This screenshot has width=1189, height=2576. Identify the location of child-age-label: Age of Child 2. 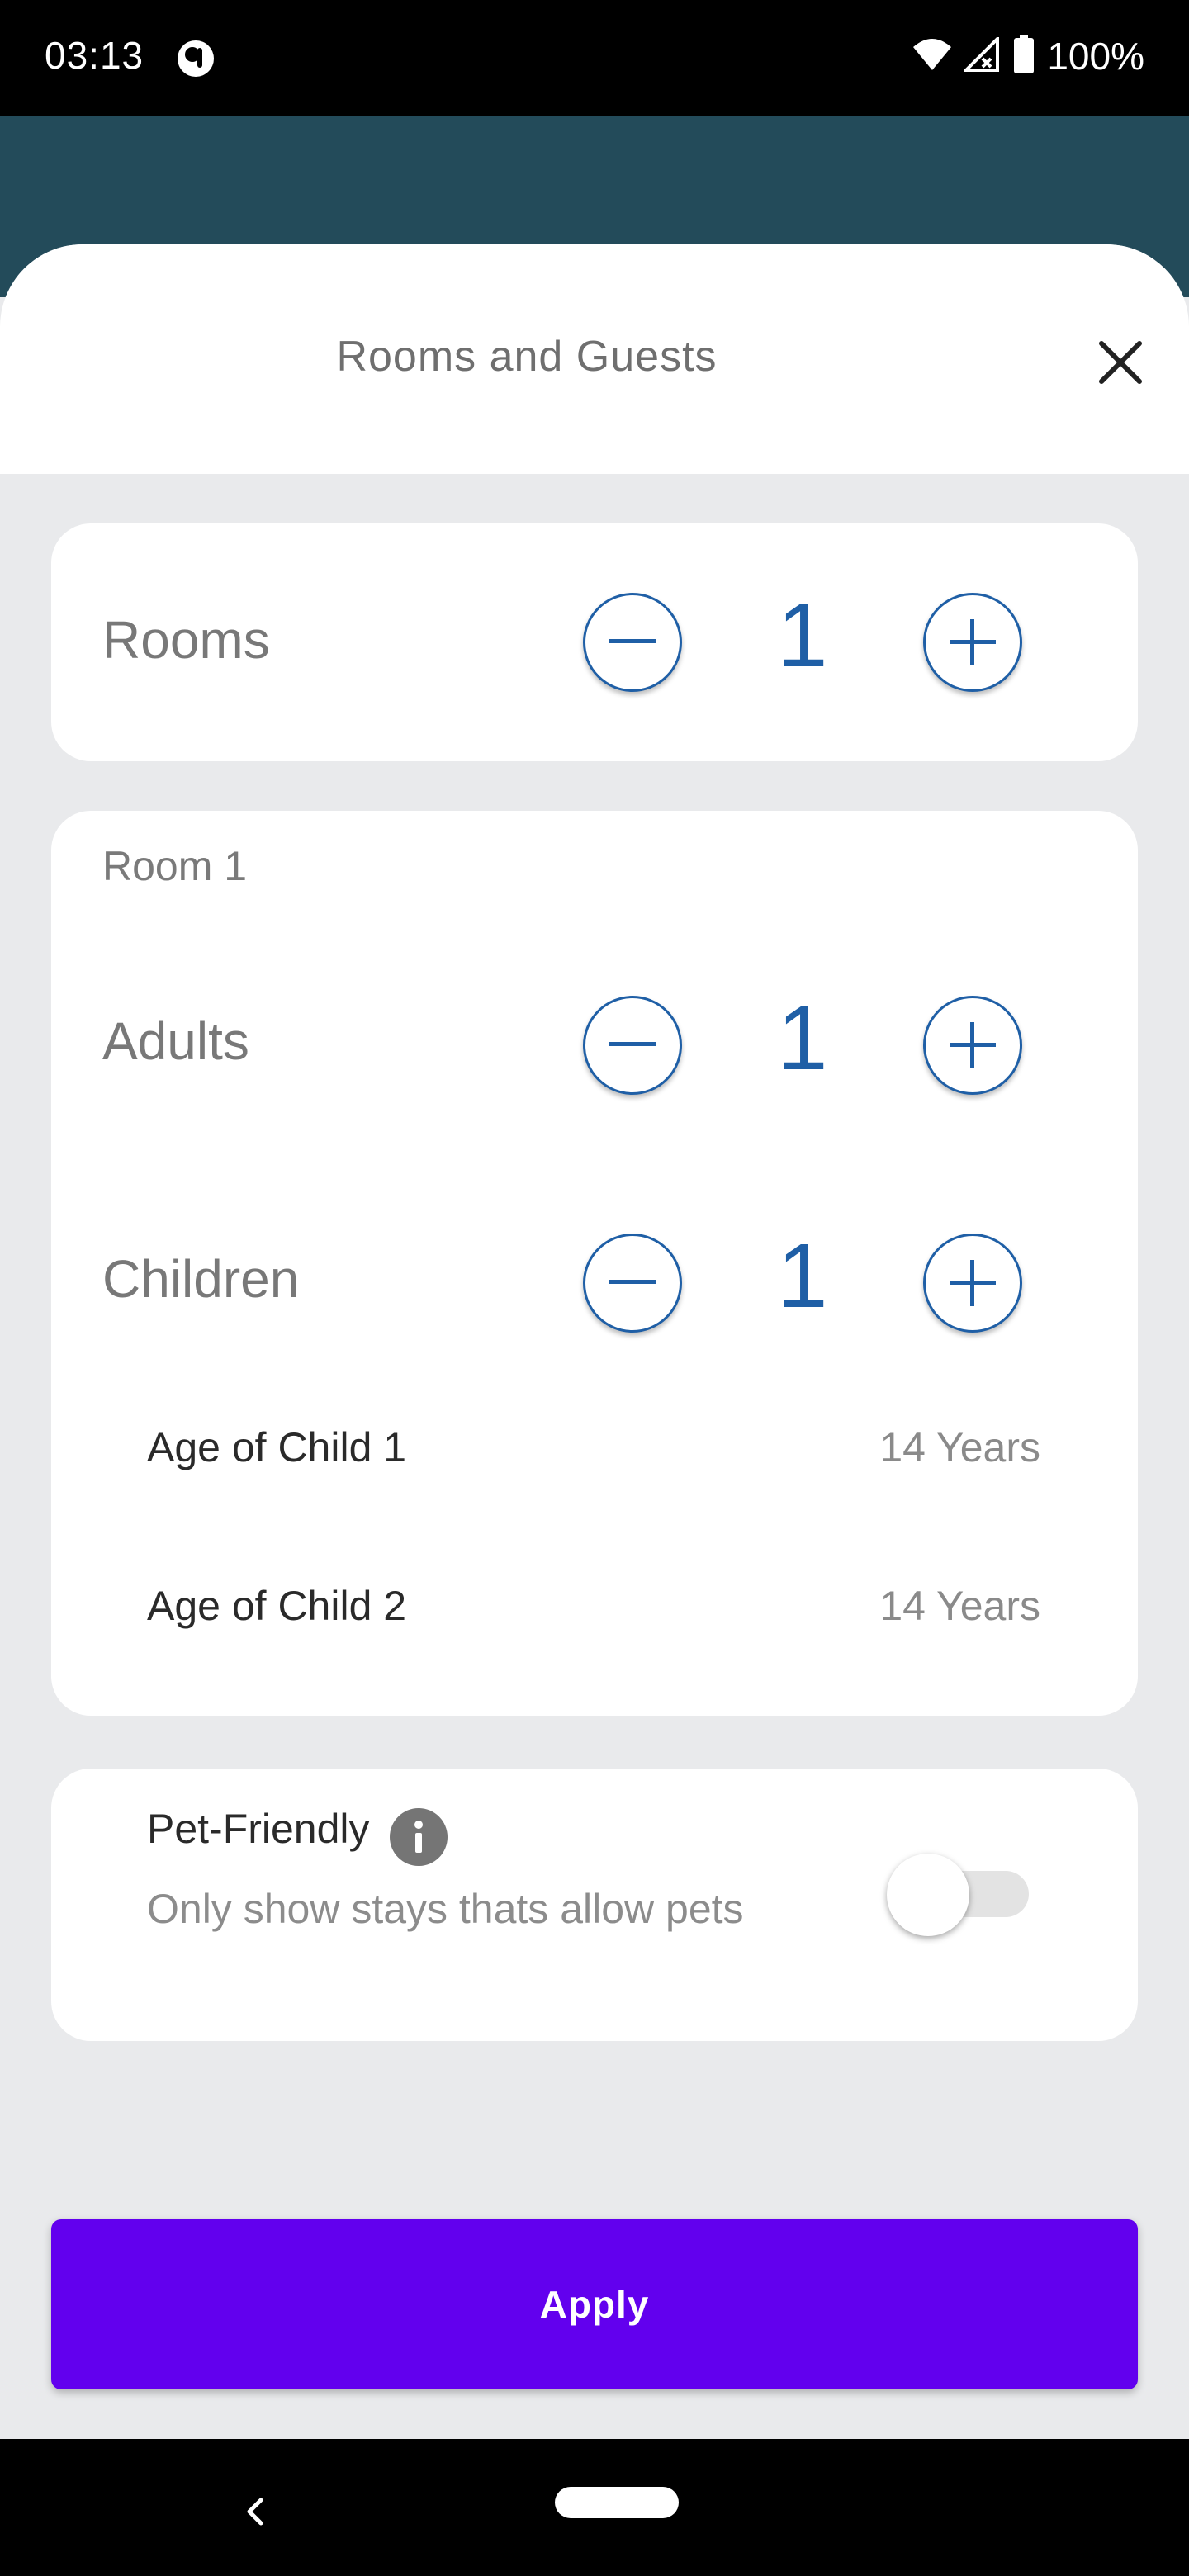
(277, 1606).